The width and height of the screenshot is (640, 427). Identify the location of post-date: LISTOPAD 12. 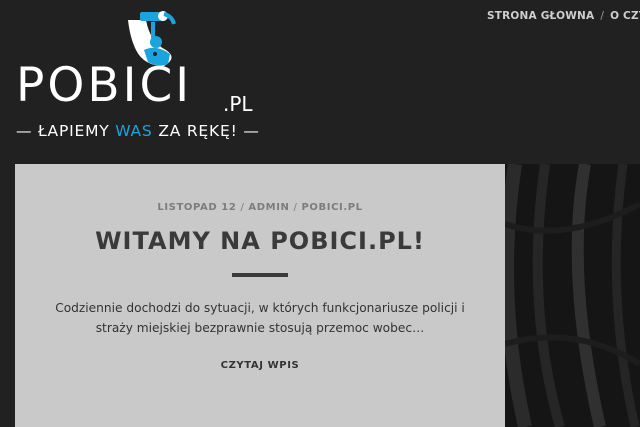
(196, 207).